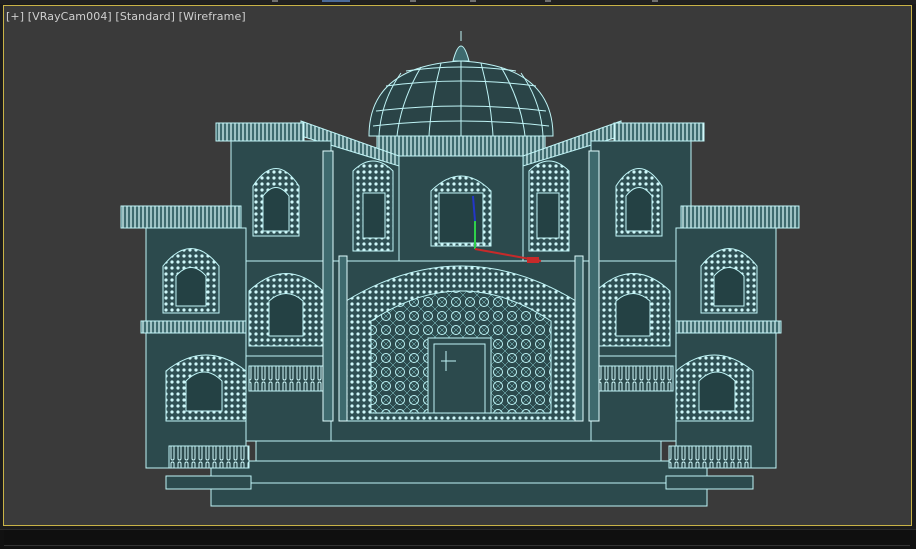 This screenshot has width=916, height=549. Describe the element at coordinates (15, 16) in the screenshot. I see `viewport-menu-plus: [+]` at that location.